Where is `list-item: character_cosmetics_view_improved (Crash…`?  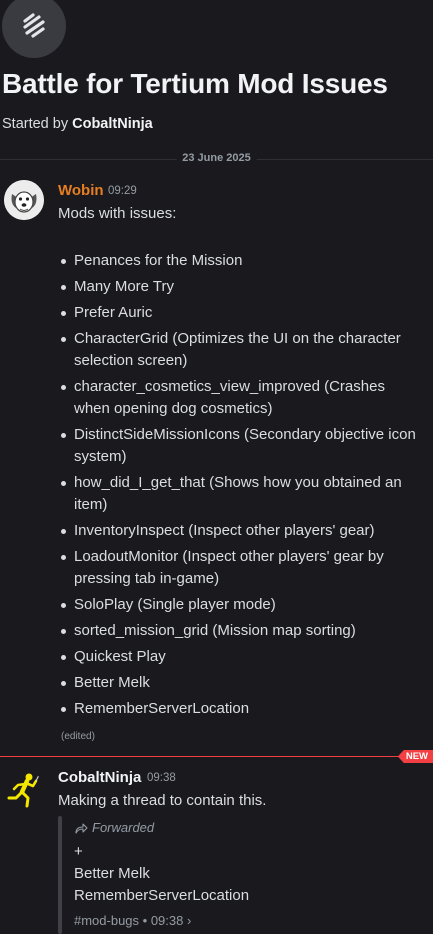
list-item: character_cosmetics_view_improved (Crash… is located at coordinates (240, 398).